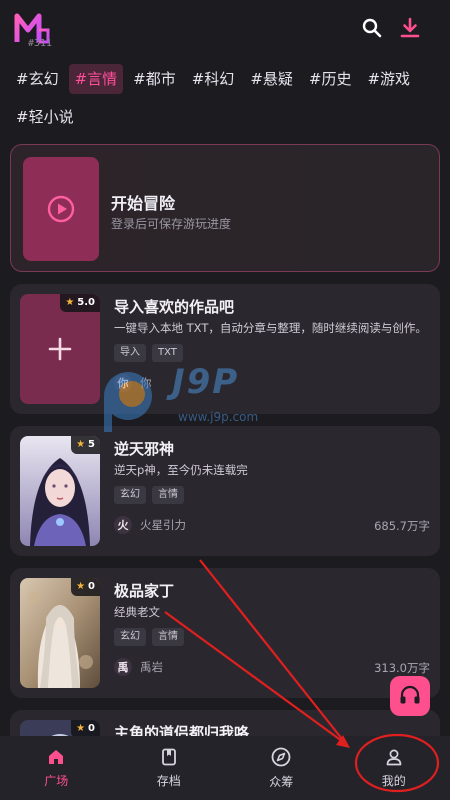 This screenshot has height=800, width=450. Describe the element at coordinates (56, 756) in the screenshot. I see `home-icon` at that location.